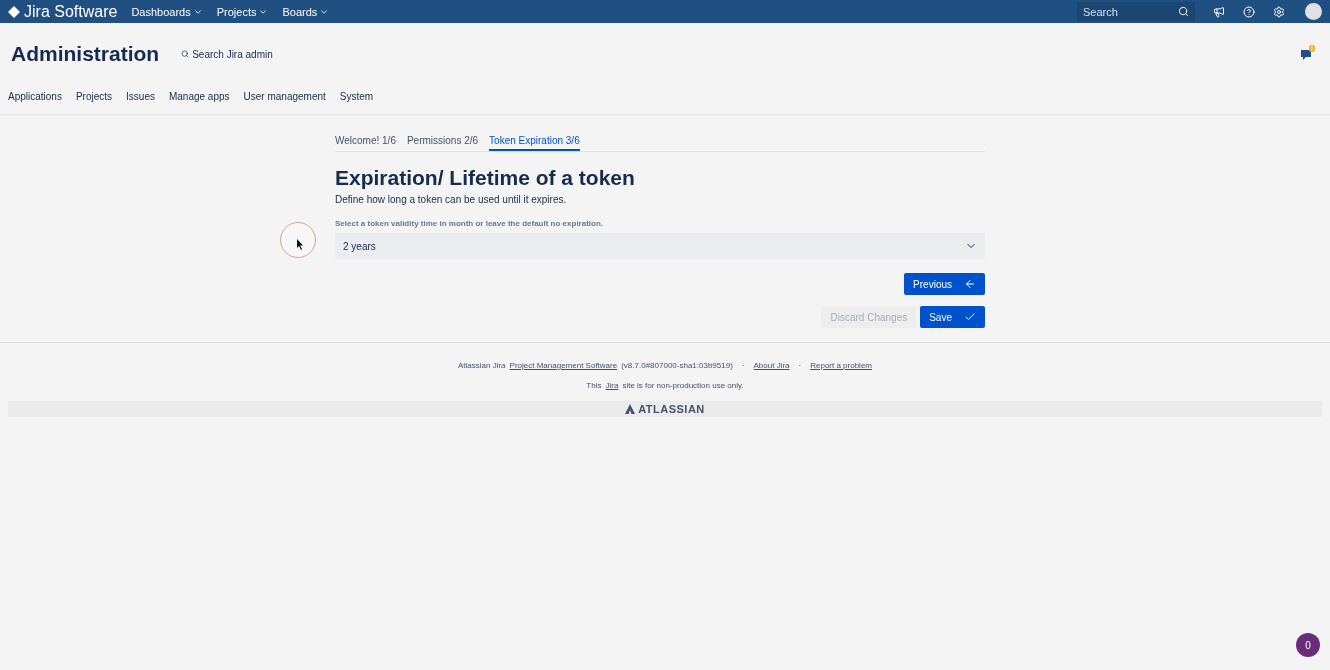 The width and height of the screenshot is (1330, 670). I want to click on nav-menu: Boards, so click(306, 11).